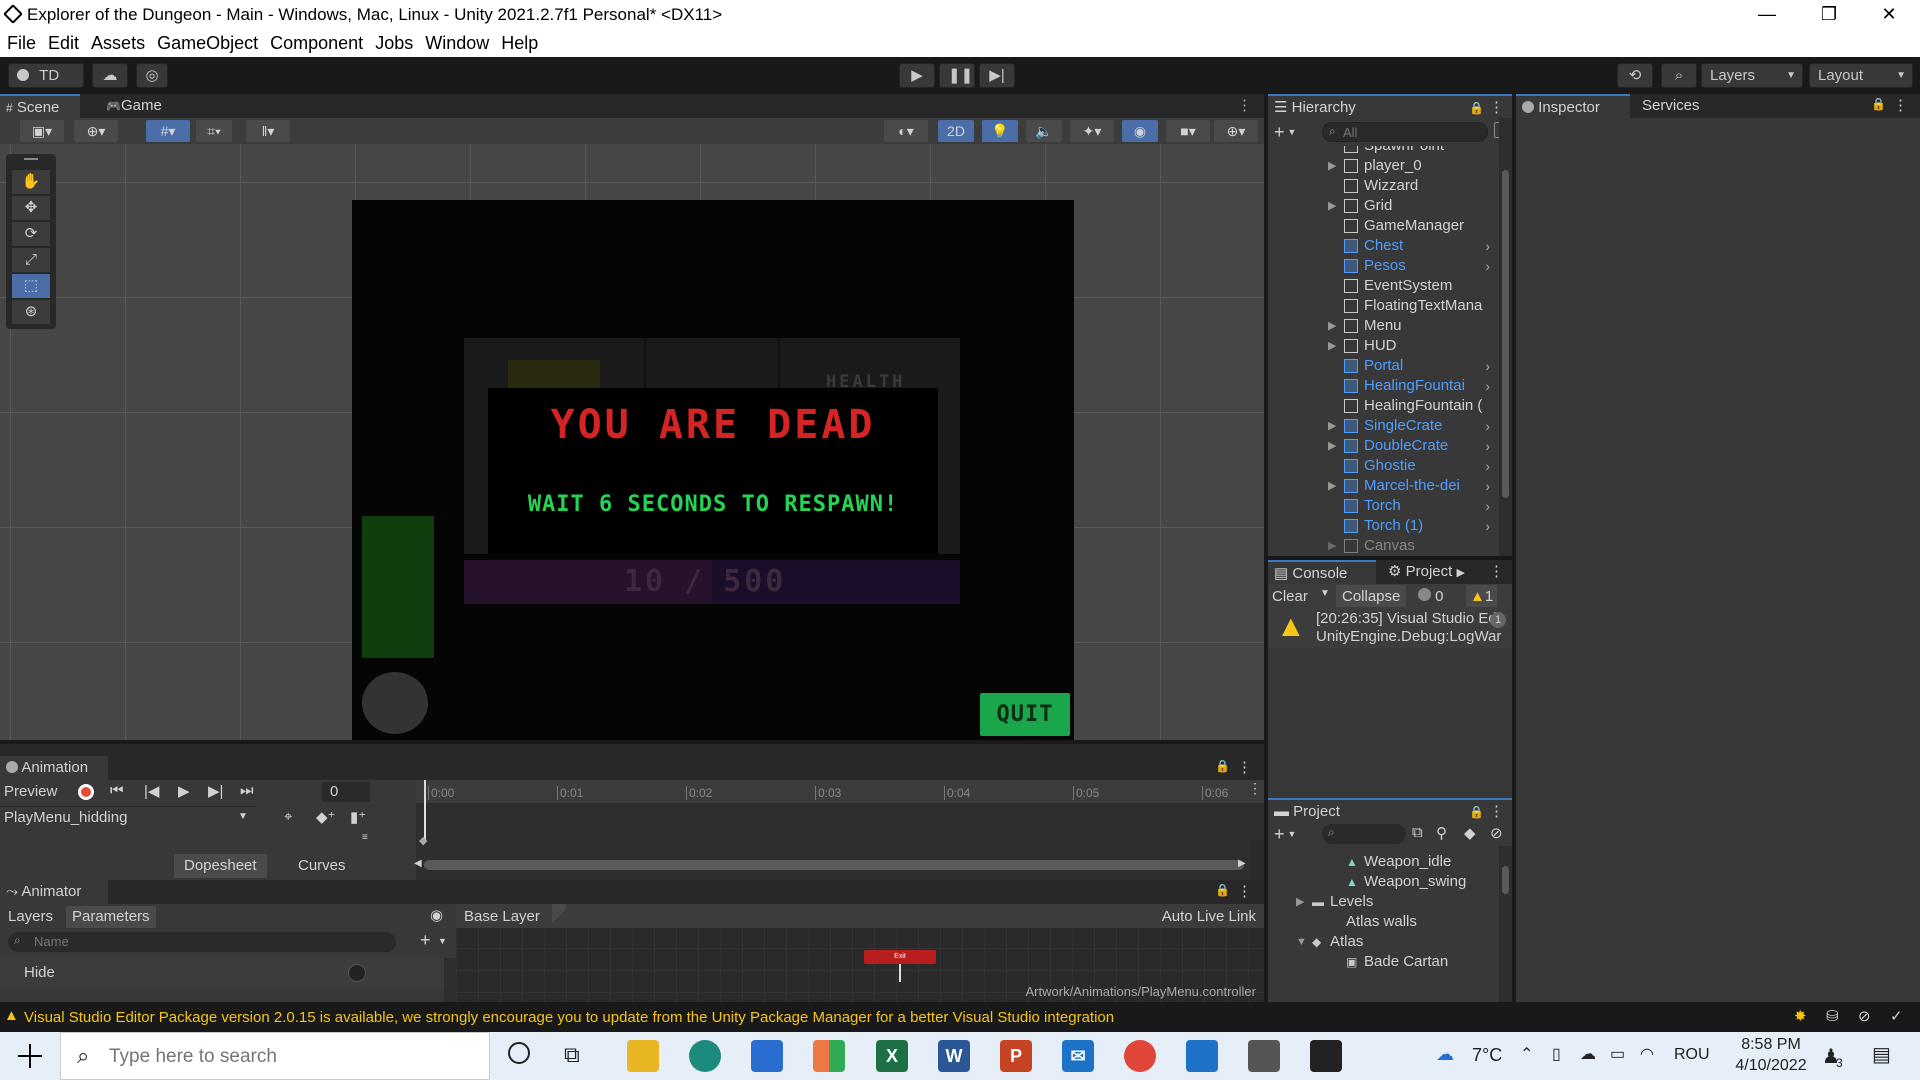  Describe the element at coordinates (30, 791) in the screenshot. I see `preview-toggle: Preview` at that location.